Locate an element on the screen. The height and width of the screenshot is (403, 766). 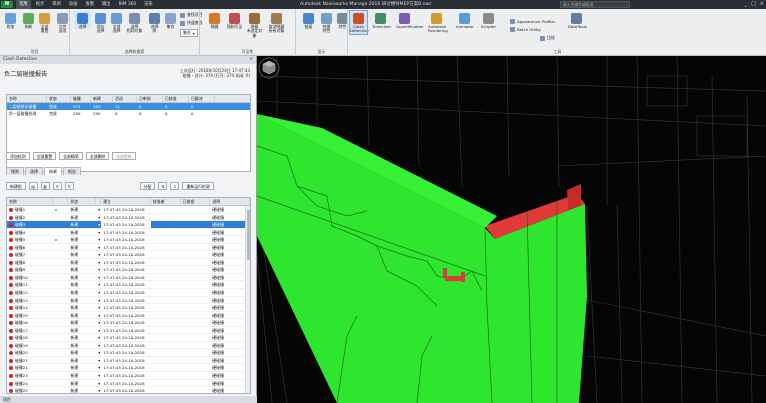
result-row: 碰撞19 新建 ▾ 17:47:43 24-10-2018 硬碰撞 is located at coordinates (128, 346).